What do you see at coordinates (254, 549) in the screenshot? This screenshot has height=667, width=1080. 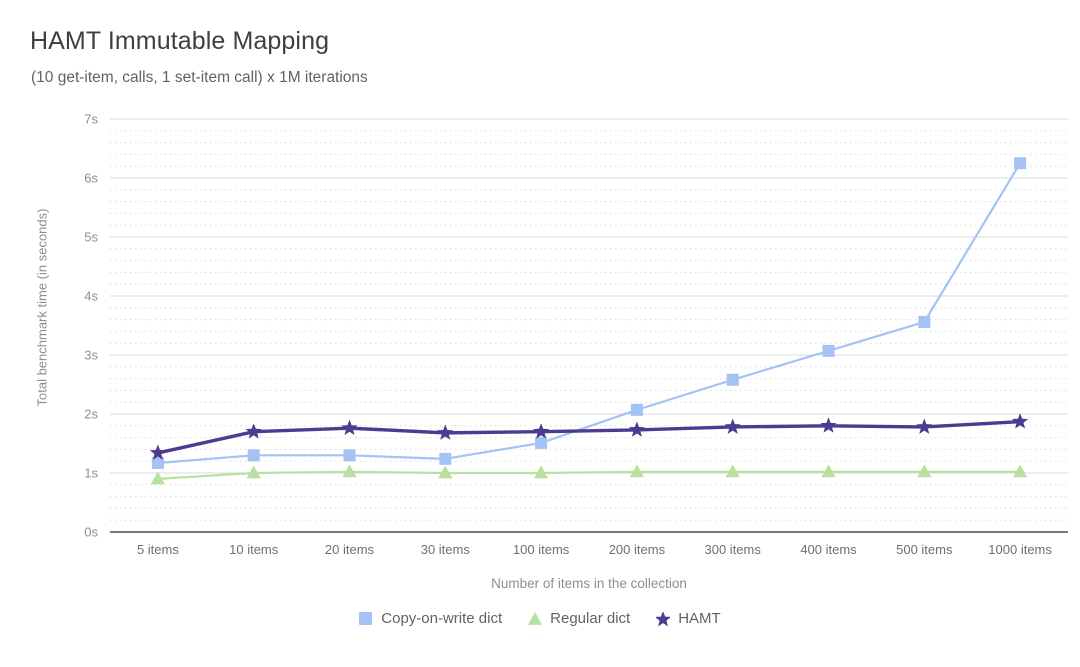 I see `x-tick-label: 10 items` at bounding box center [254, 549].